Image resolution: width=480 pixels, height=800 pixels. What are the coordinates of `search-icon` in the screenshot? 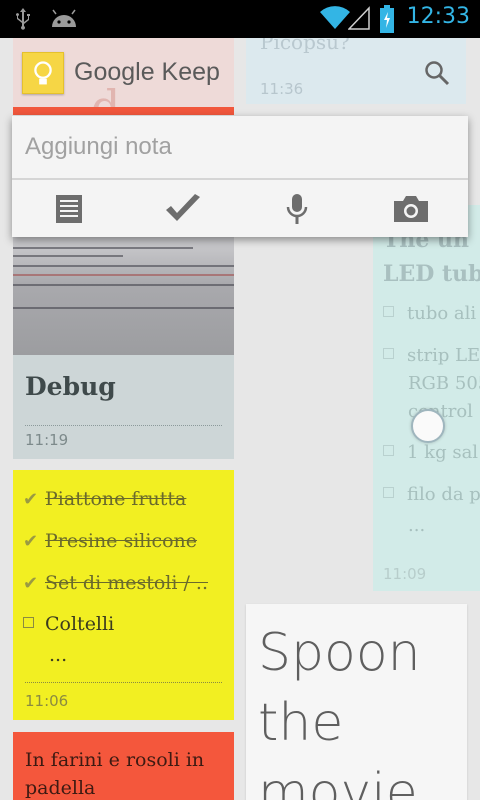 It's located at (437, 73).